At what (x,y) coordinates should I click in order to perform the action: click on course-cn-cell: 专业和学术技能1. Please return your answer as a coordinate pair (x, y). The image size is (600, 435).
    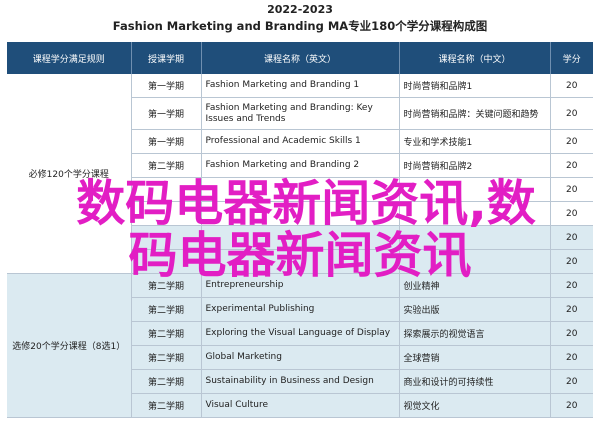
    Looking at the image, I should click on (475, 141).